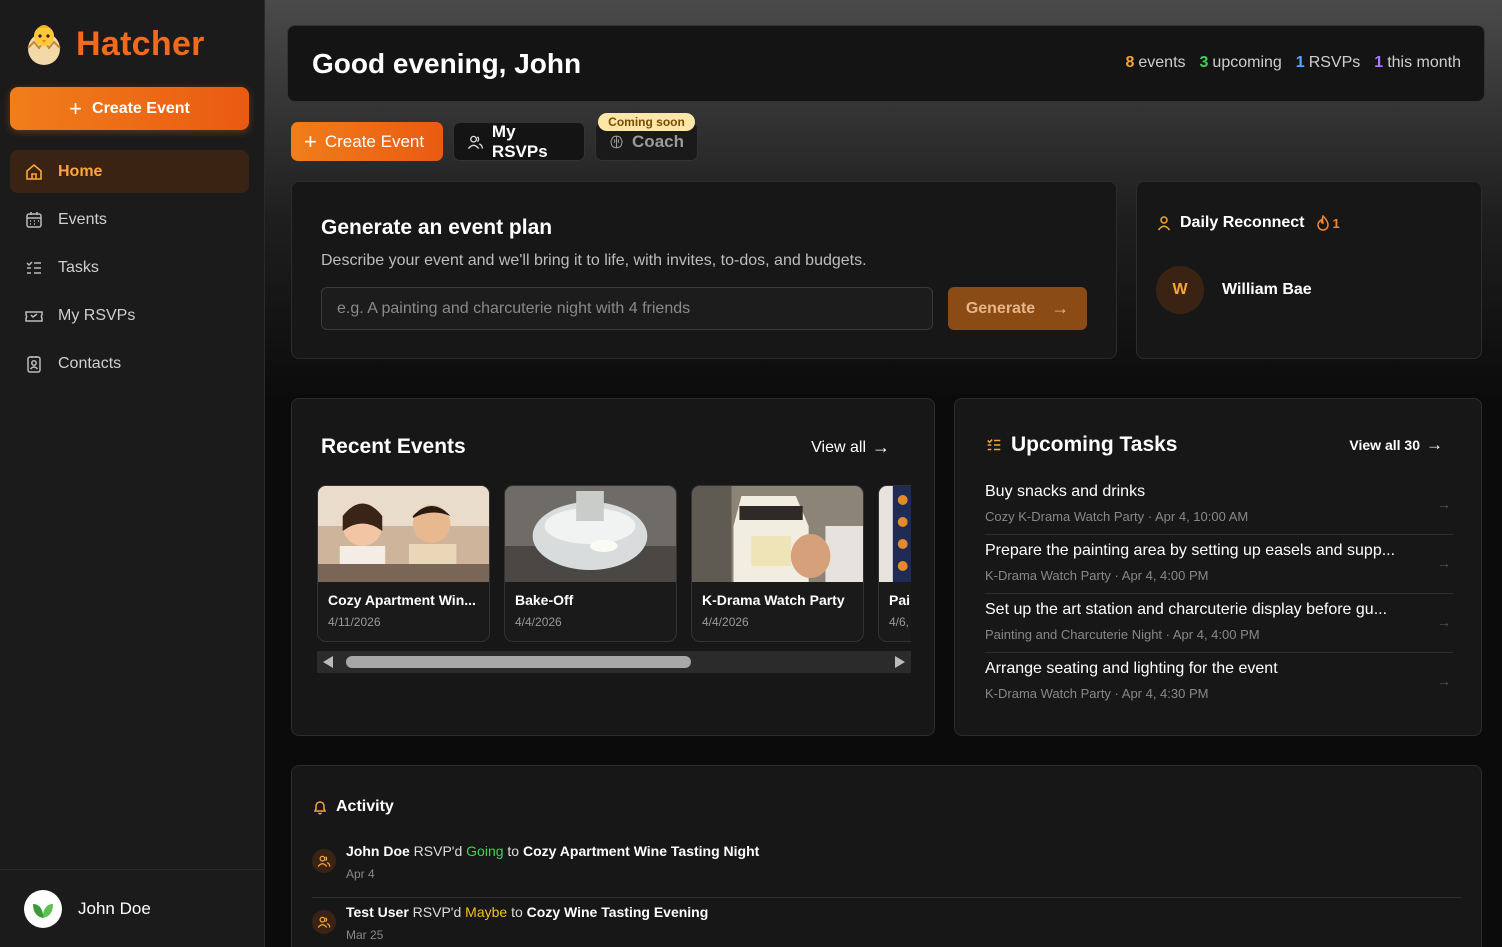  What do you see at coordinates (367, 141) in the screenshot?
I see `create-event-button: + Create Event` at bounding box center [367, 141].